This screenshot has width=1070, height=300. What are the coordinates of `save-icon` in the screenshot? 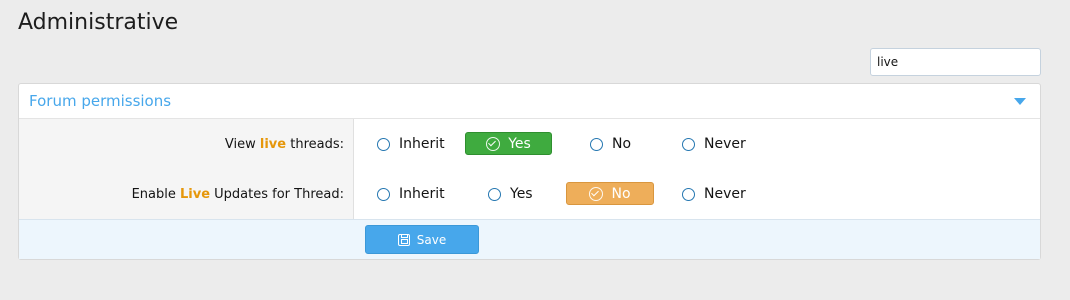 It's located at (403, 239).